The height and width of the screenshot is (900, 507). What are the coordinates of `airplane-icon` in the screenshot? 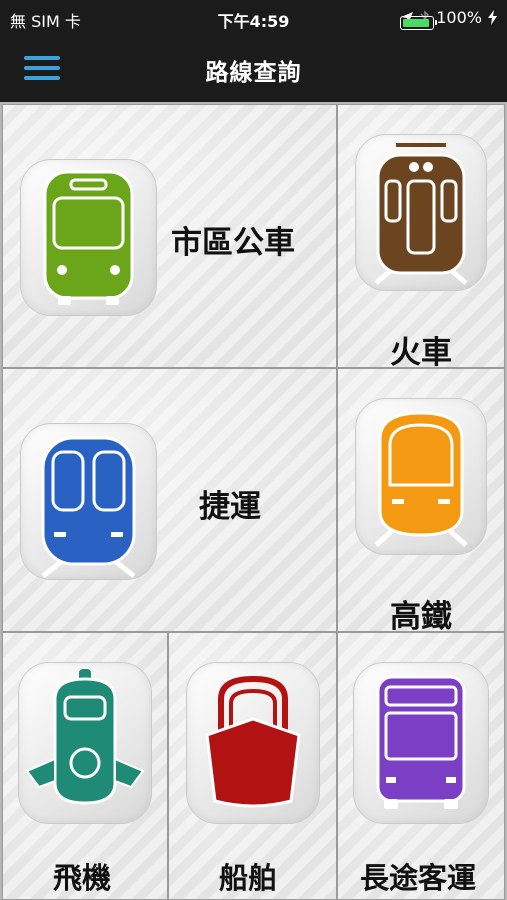 It's located at (85, 737).